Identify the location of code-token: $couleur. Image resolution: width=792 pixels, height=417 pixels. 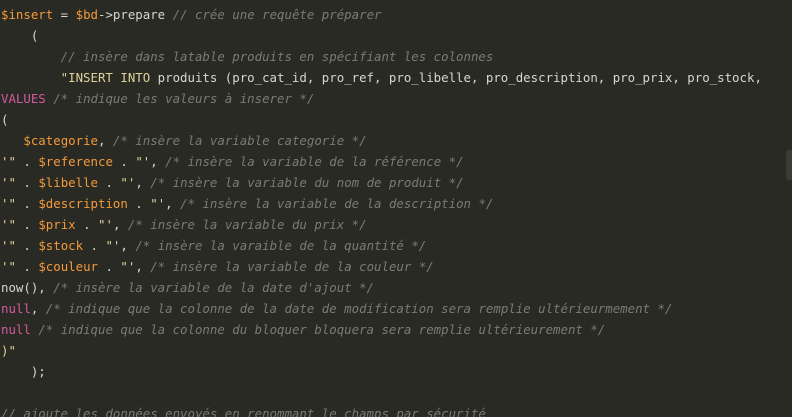
(68, 266).